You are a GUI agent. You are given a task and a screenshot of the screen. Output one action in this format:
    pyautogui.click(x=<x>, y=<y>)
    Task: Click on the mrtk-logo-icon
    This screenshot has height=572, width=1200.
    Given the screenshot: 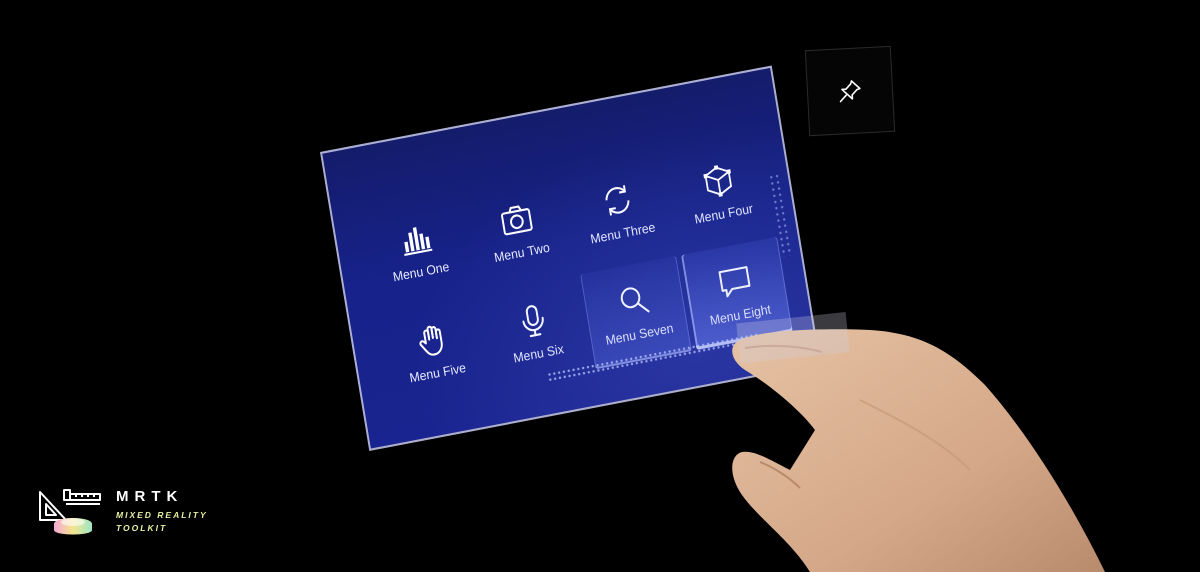 What is the action you would take?
    pyautogui.click(x=70, y=512)
    